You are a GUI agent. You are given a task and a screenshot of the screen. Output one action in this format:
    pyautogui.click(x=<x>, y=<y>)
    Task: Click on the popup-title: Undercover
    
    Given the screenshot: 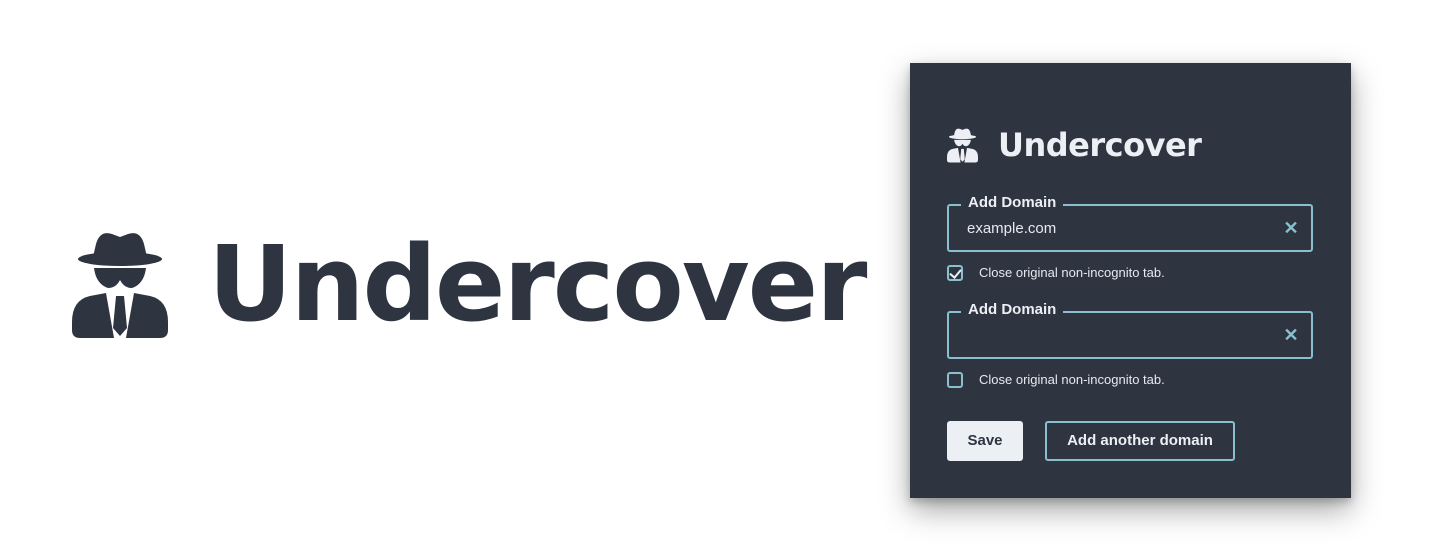 What is the action you would take?
    pyautogui.click(x=1100, y=145)
    